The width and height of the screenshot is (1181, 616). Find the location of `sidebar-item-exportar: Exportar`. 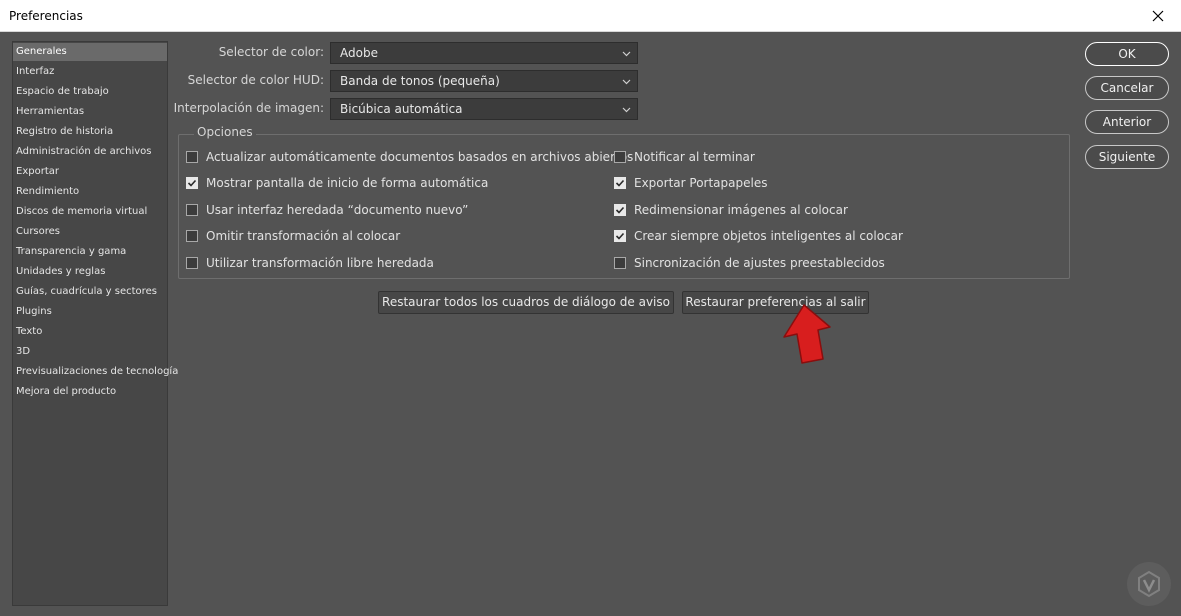

sidebar-item-exportar: Exportar is located at coordinates (90, 172).